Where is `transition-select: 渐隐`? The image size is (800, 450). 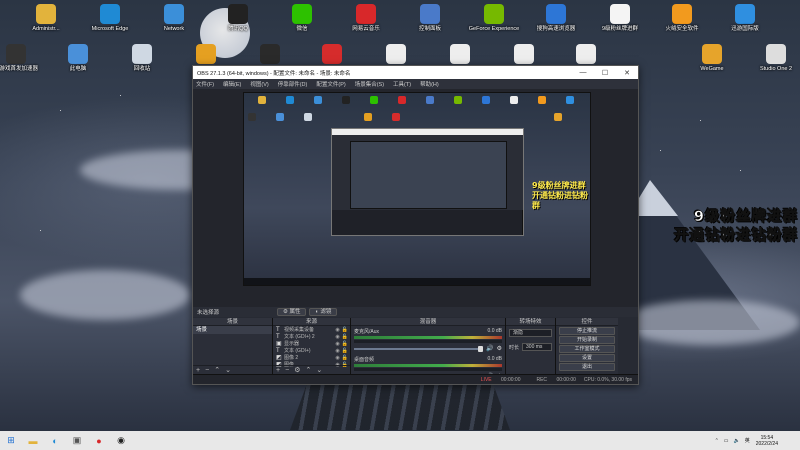
transition-select: 渐隐 is located at coordinates (530, 333).